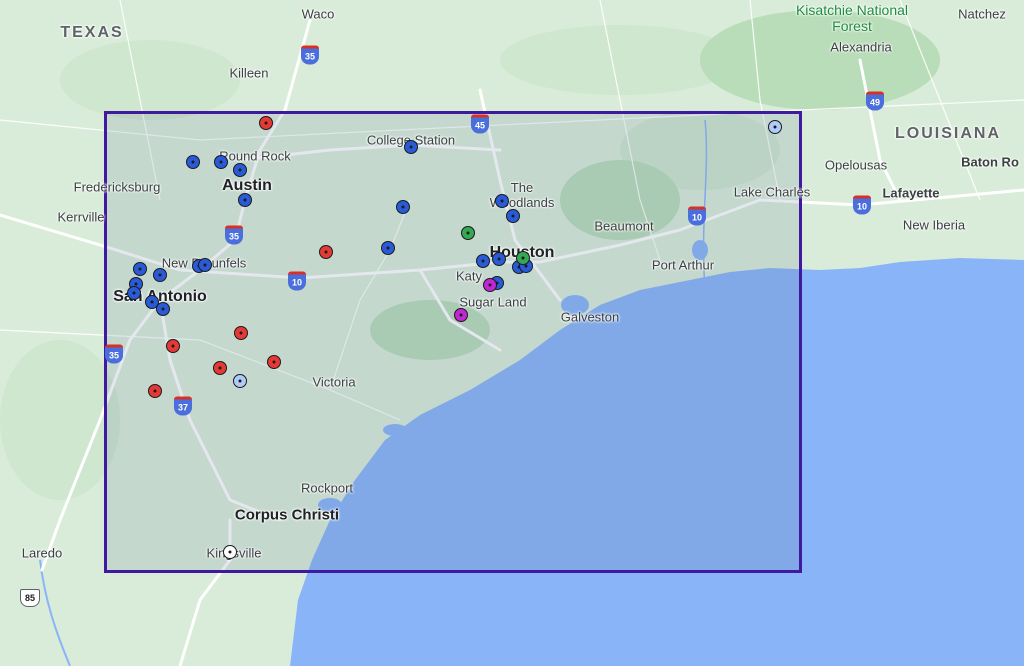 The width and height of the screenshot is (1024, 666). I want to click on interstate-35-shield-south: 35, so click(114, 354).